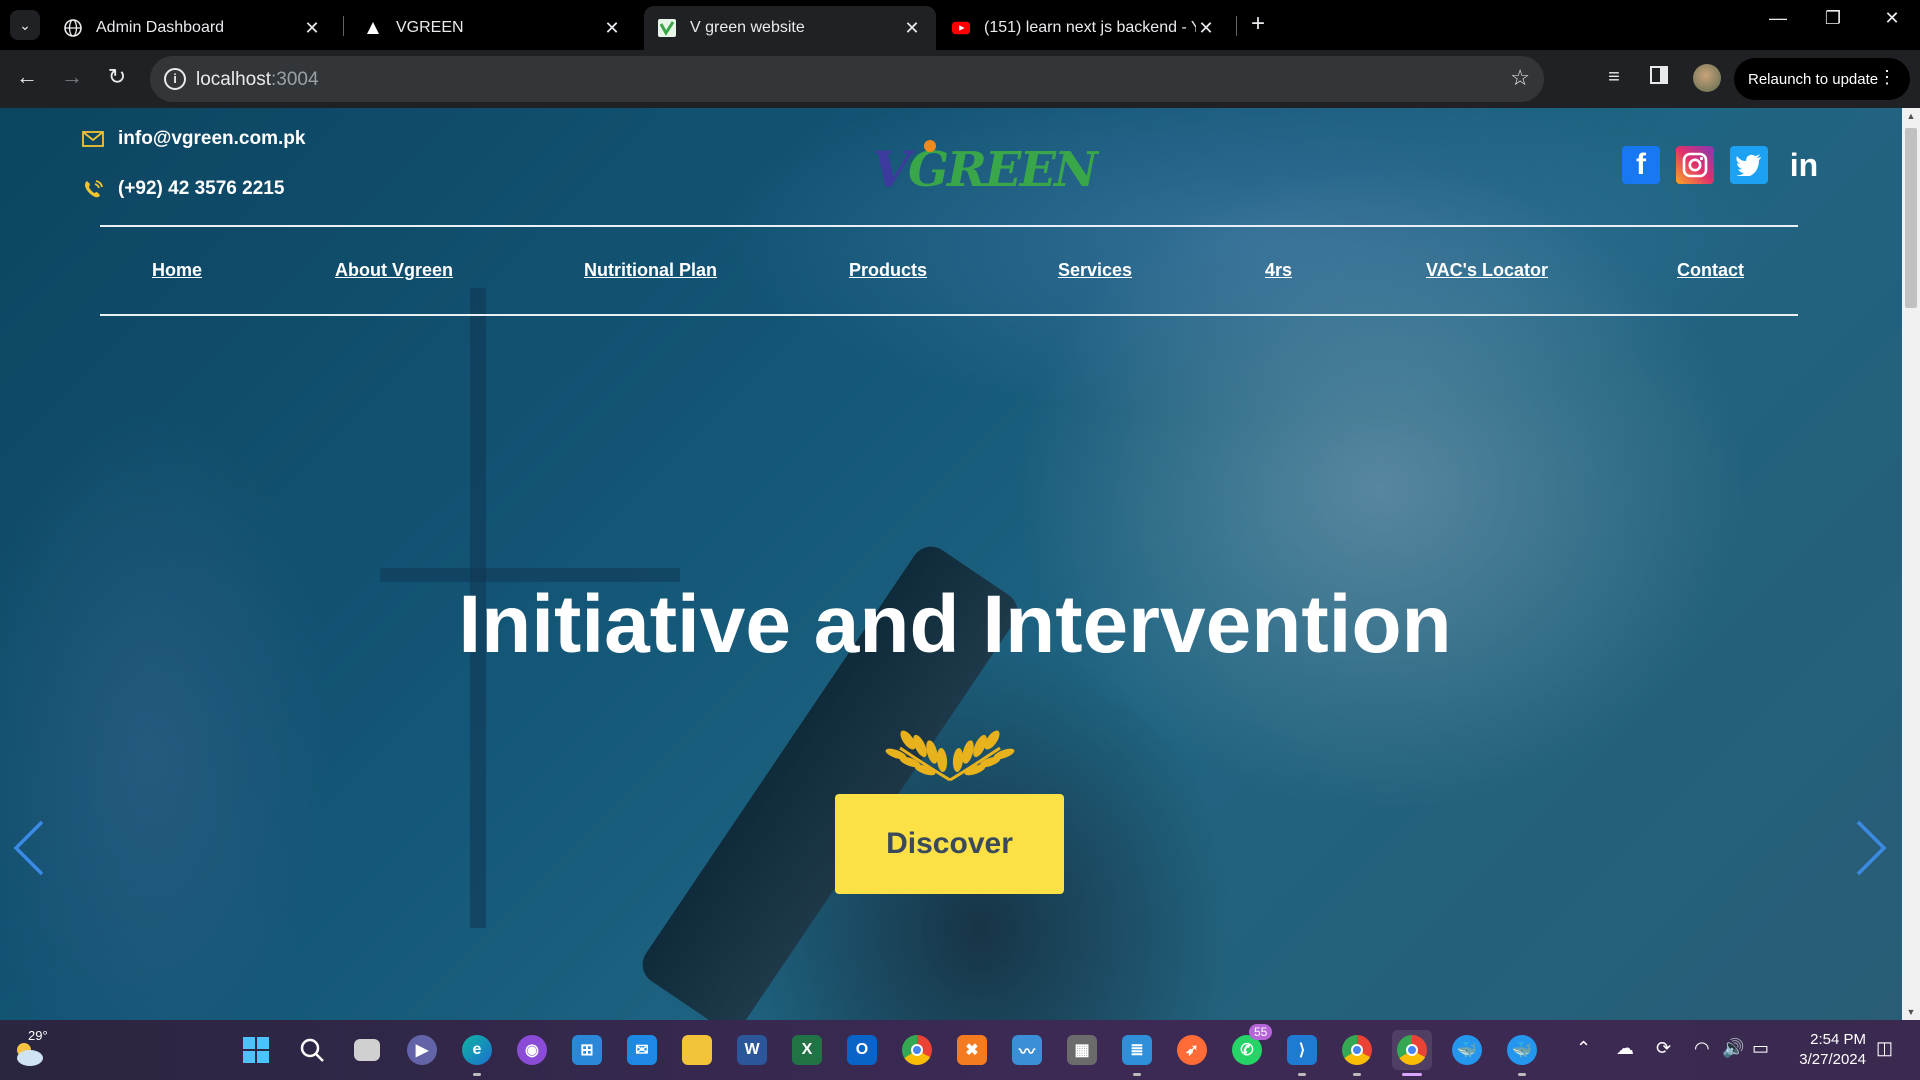  I want to click on logo-dot, so click(930, 146).